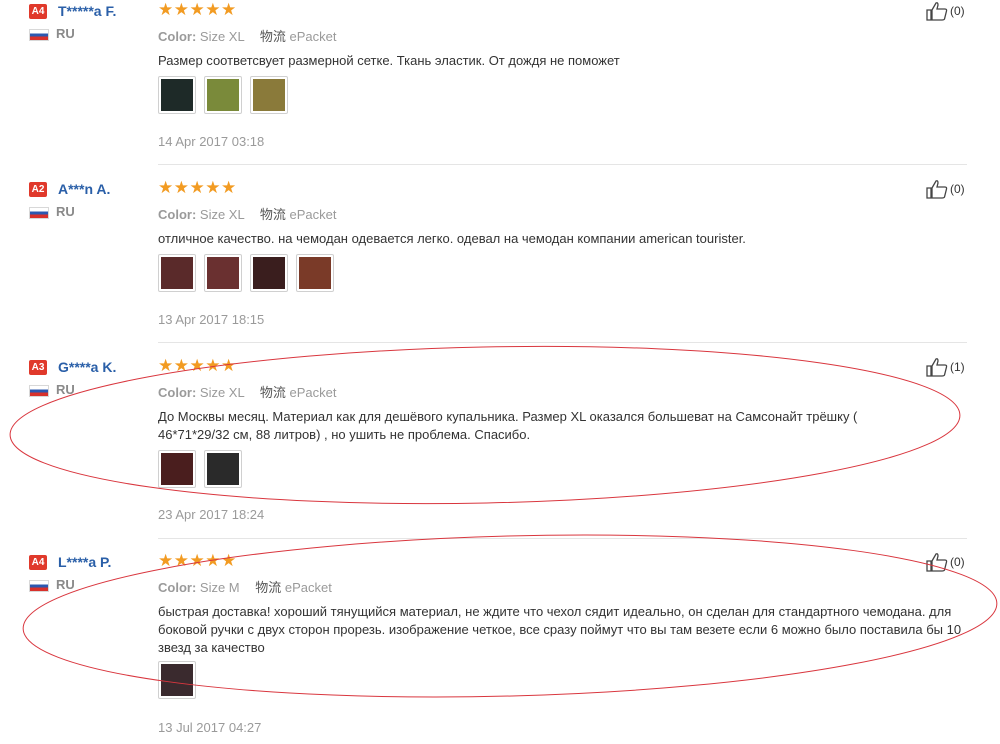 The image size is (1000, 744). I want to click on review-date: 13 Jul 2017 04:27, so click(210, 727).